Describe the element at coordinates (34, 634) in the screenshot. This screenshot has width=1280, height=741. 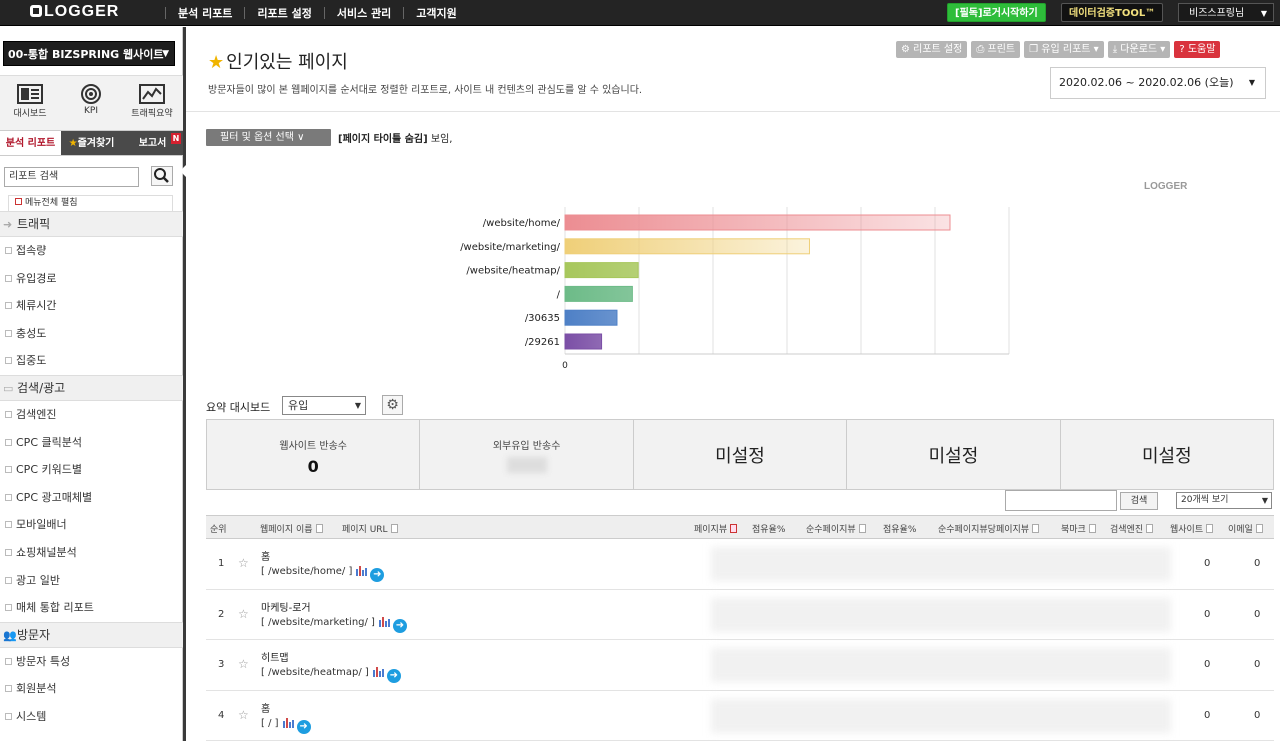
I see `section-title: 방문자` at that location.